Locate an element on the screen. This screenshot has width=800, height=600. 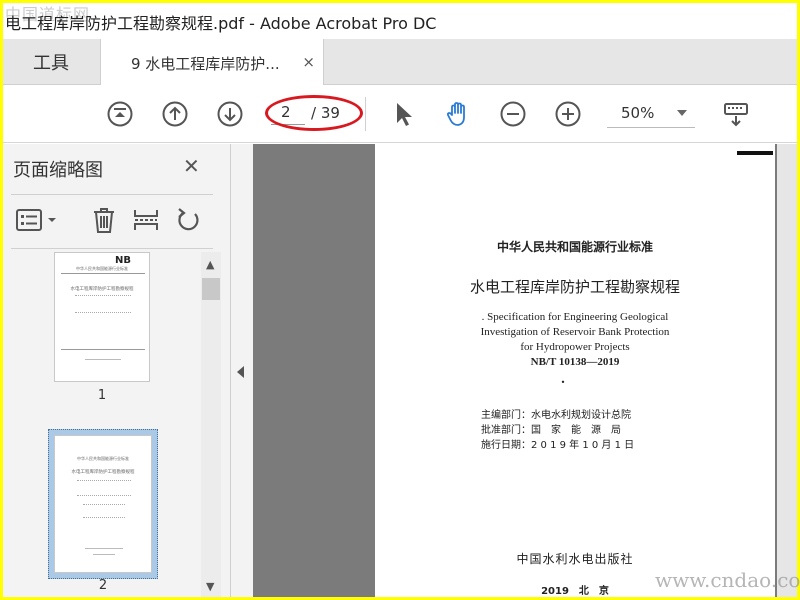
toolbar: 2 / 39 50% is located at coordinates (400, 114).